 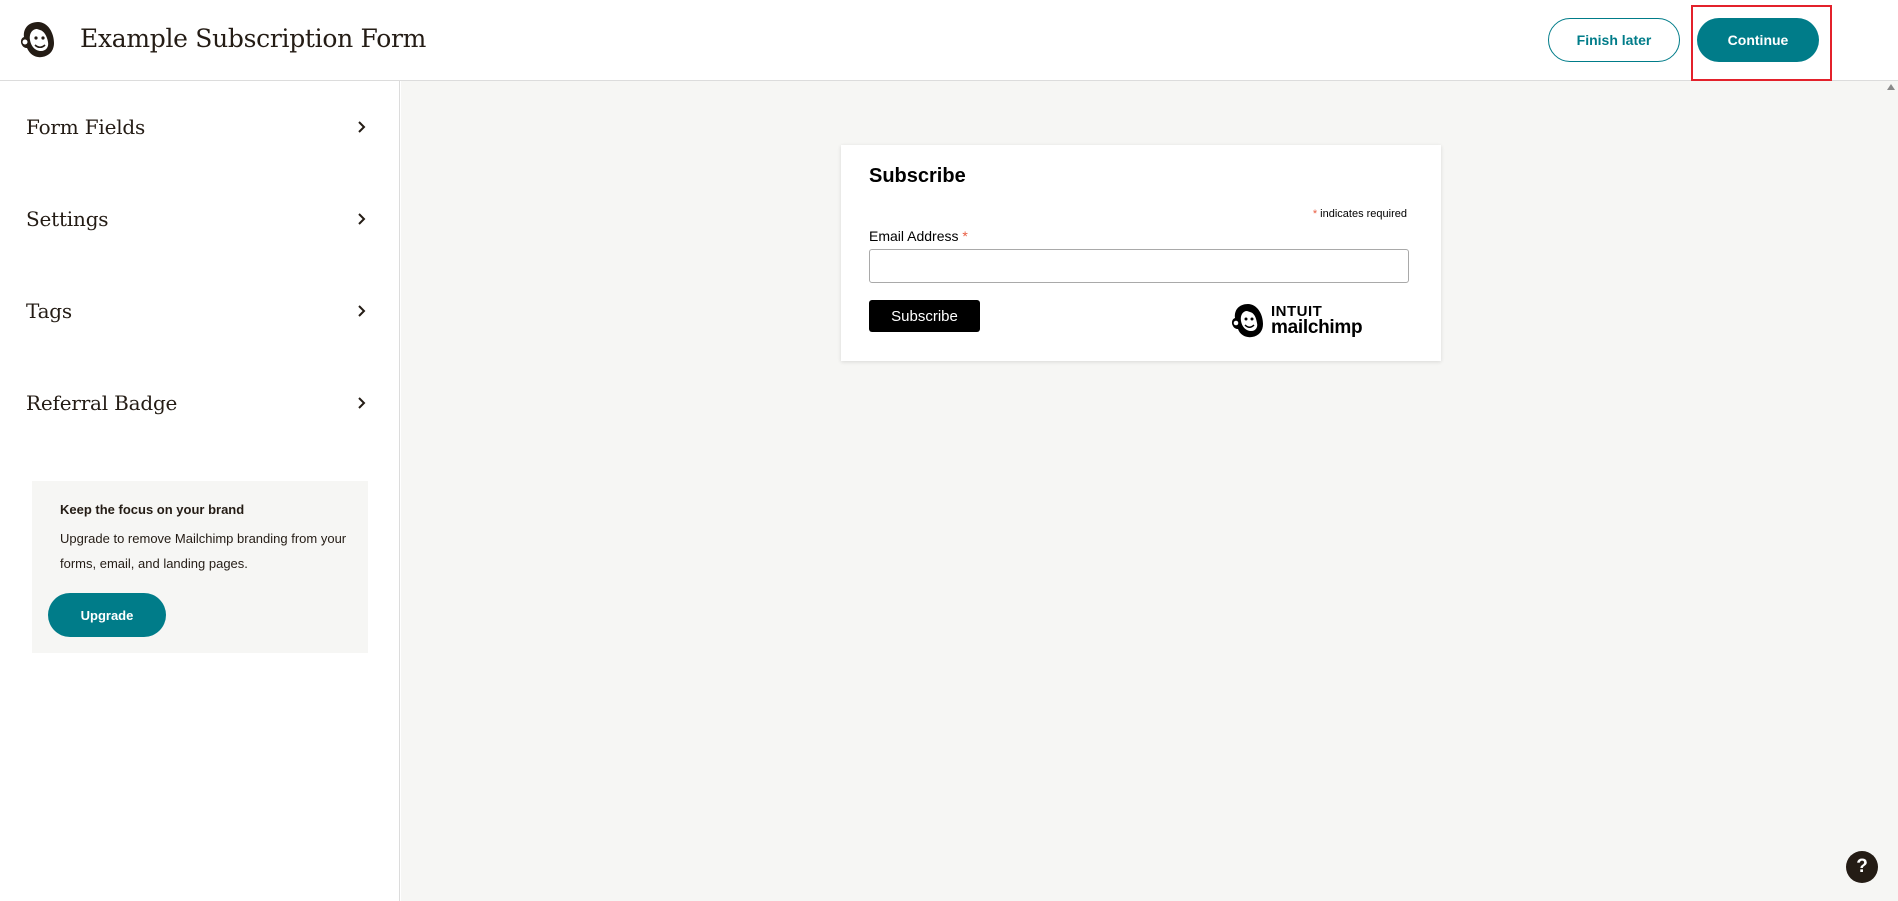 What do you see at coordinates (199, 219) in the screenshot?
I see `sidebar-item-settings: Settings` at bounding box center [199, 219].